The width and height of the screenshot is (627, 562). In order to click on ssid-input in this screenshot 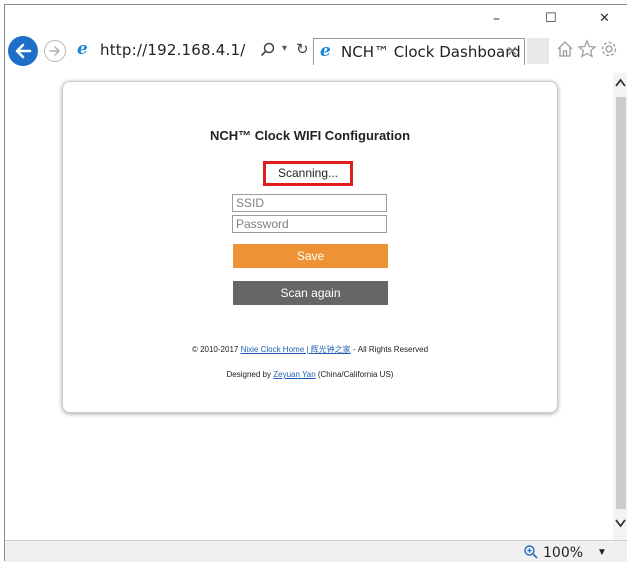, I will do `click(309, 203)`.